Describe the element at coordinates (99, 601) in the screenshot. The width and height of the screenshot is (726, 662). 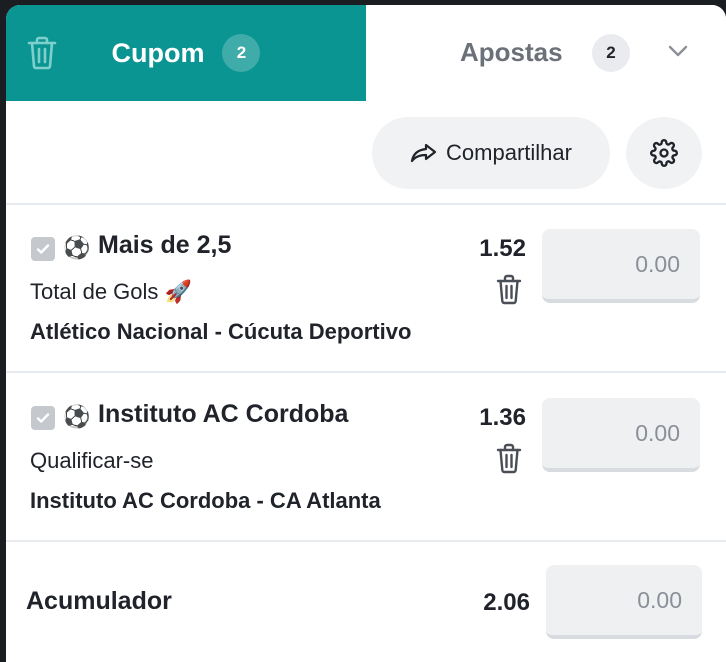
I see `accumulator-label: Acumulador` at that location.